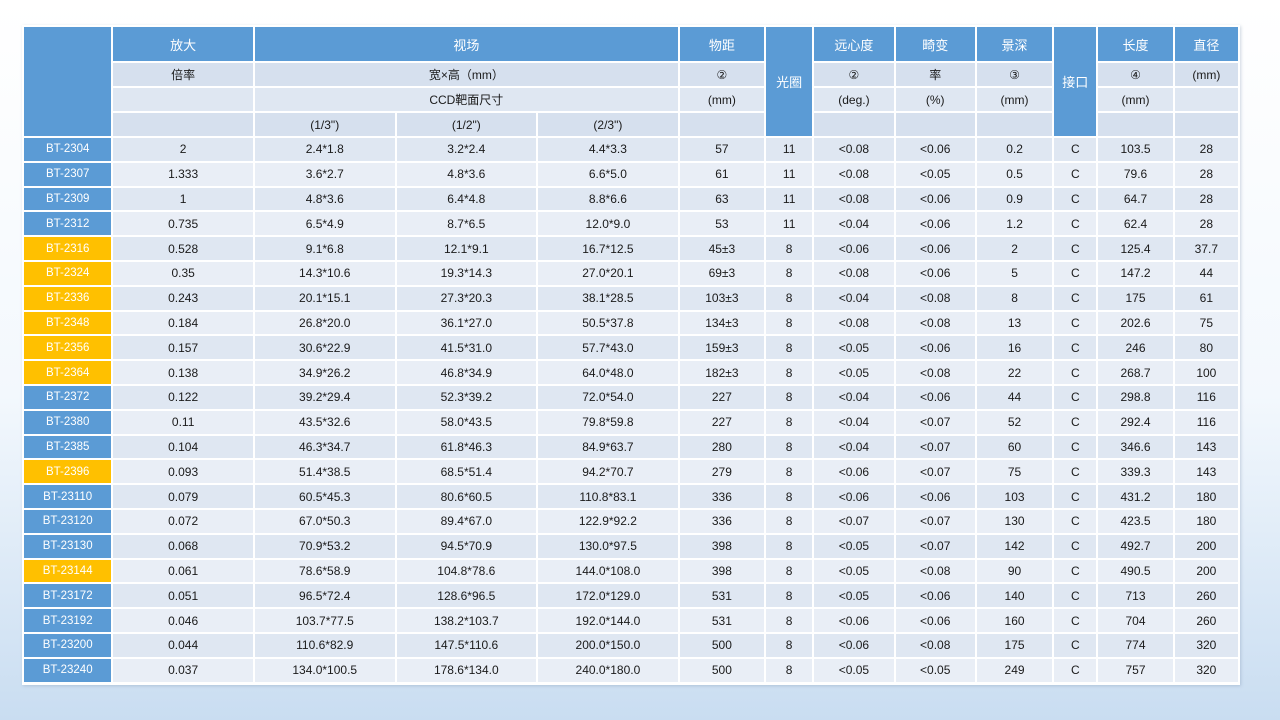  What do you see at coordinates (466, 99) in the screenshot?
I see `header-ccd-target: CCD靶面尺寸` at bounding box center [466, 99].